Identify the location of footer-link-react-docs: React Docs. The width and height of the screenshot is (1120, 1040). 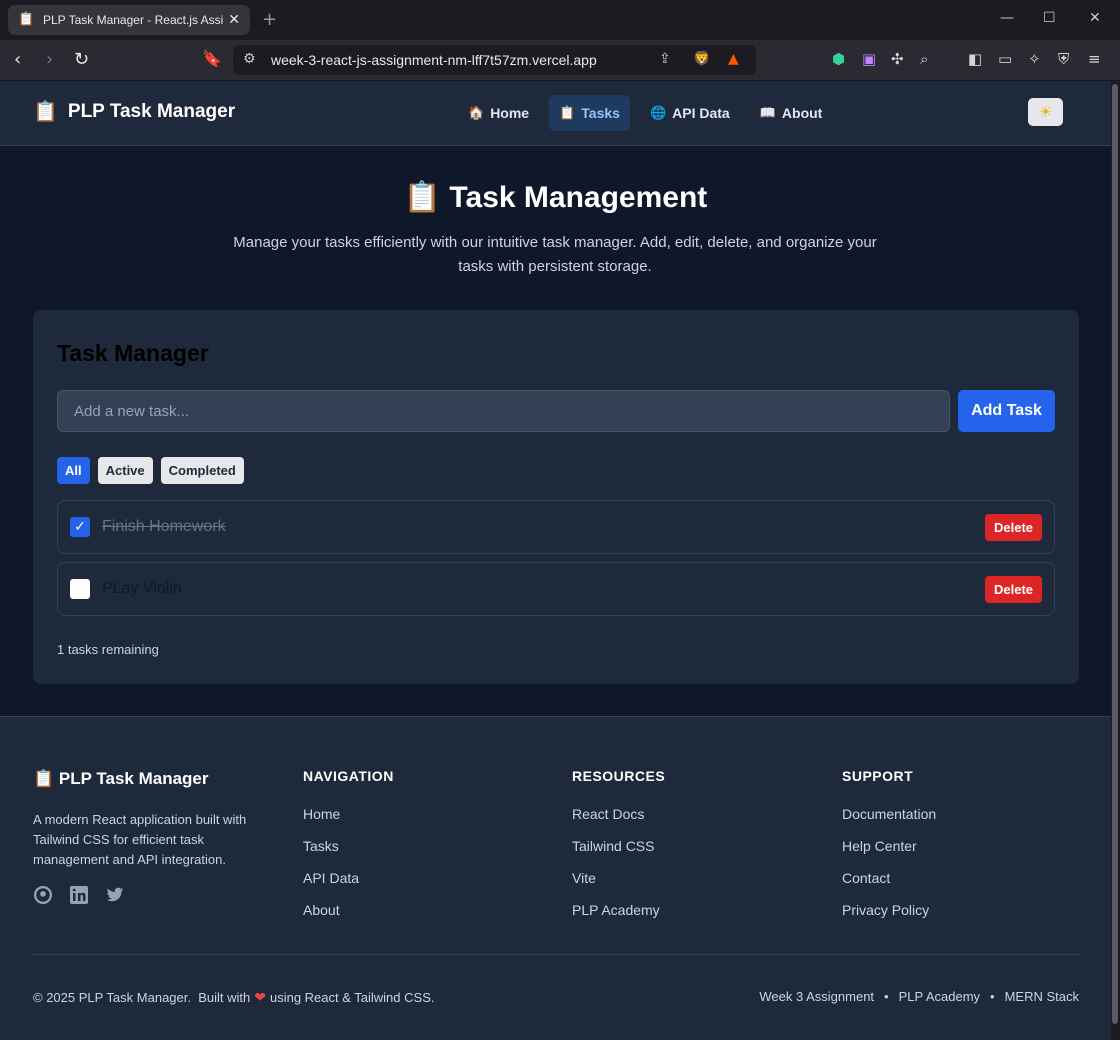
(618, 822).